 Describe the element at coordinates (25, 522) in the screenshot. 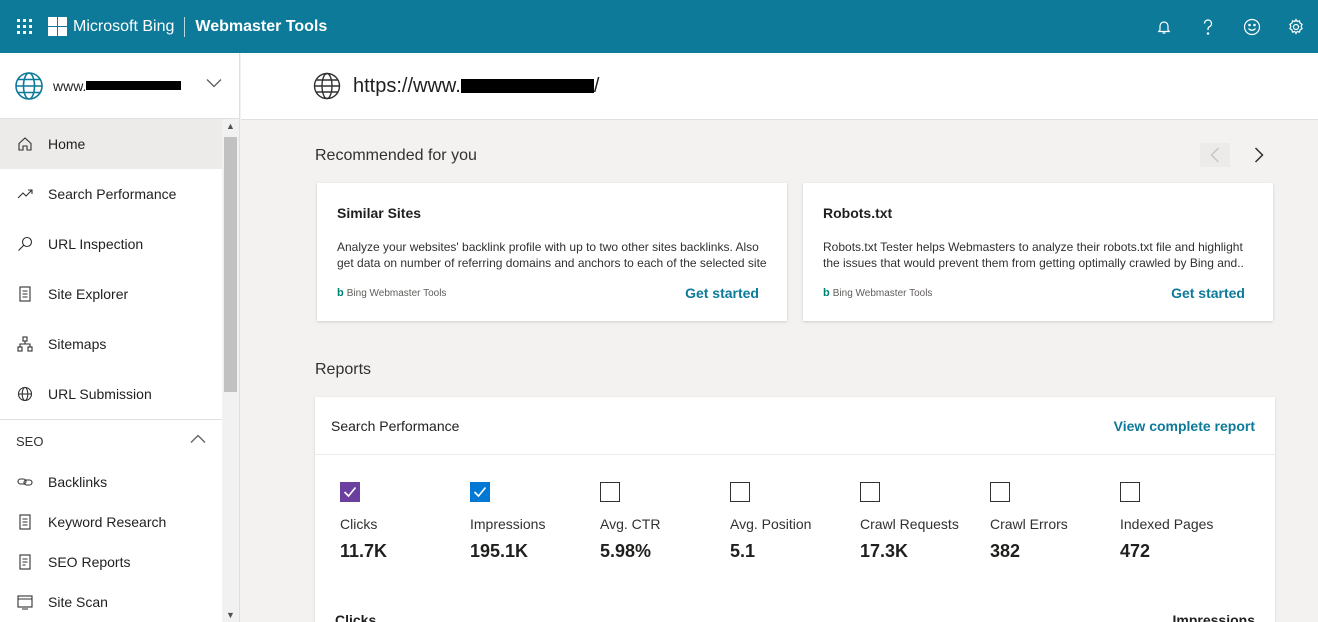

I see `document-icon` at that location.